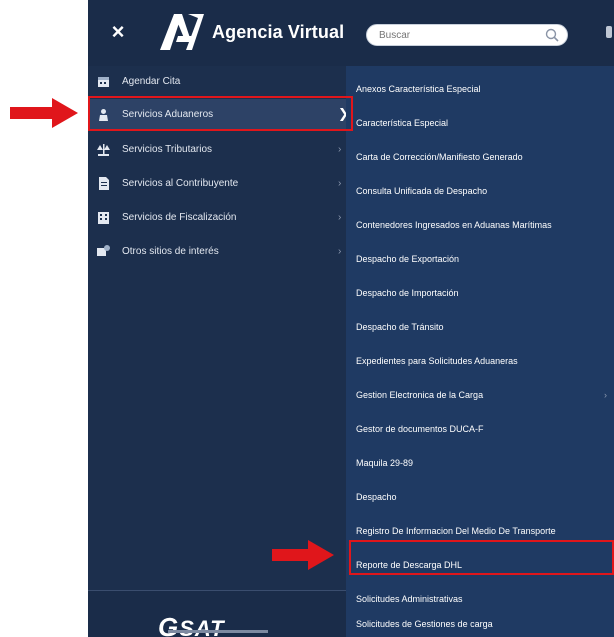  I want to click on scale-icon, so click(103, 149).